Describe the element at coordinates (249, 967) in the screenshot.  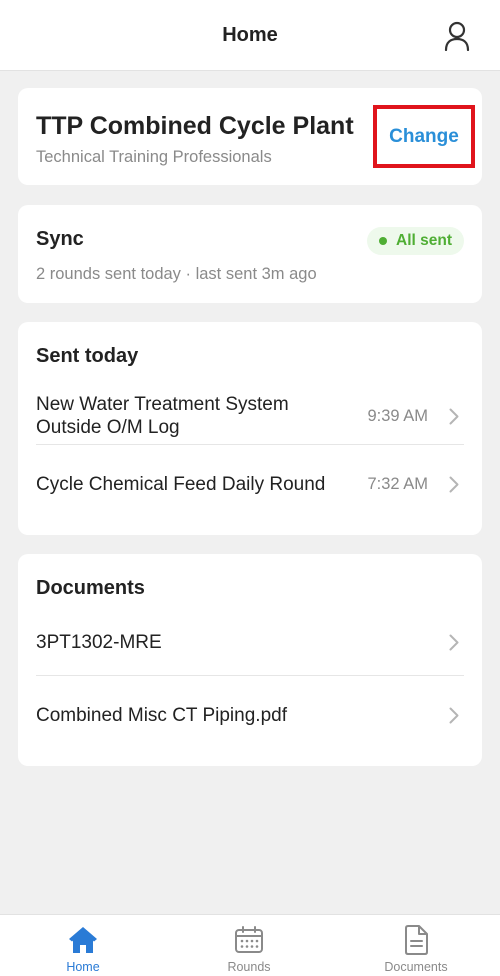
I see `tab-rounds-label: Rounds` at that location.